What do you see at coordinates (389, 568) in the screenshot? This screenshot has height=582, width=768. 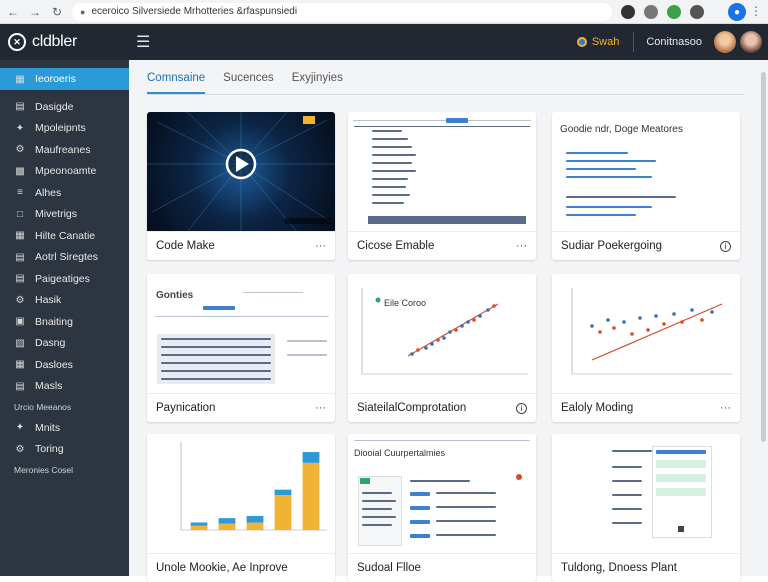 I see `card-title: Sudoal Flloe` at bounding box center [389, 568].